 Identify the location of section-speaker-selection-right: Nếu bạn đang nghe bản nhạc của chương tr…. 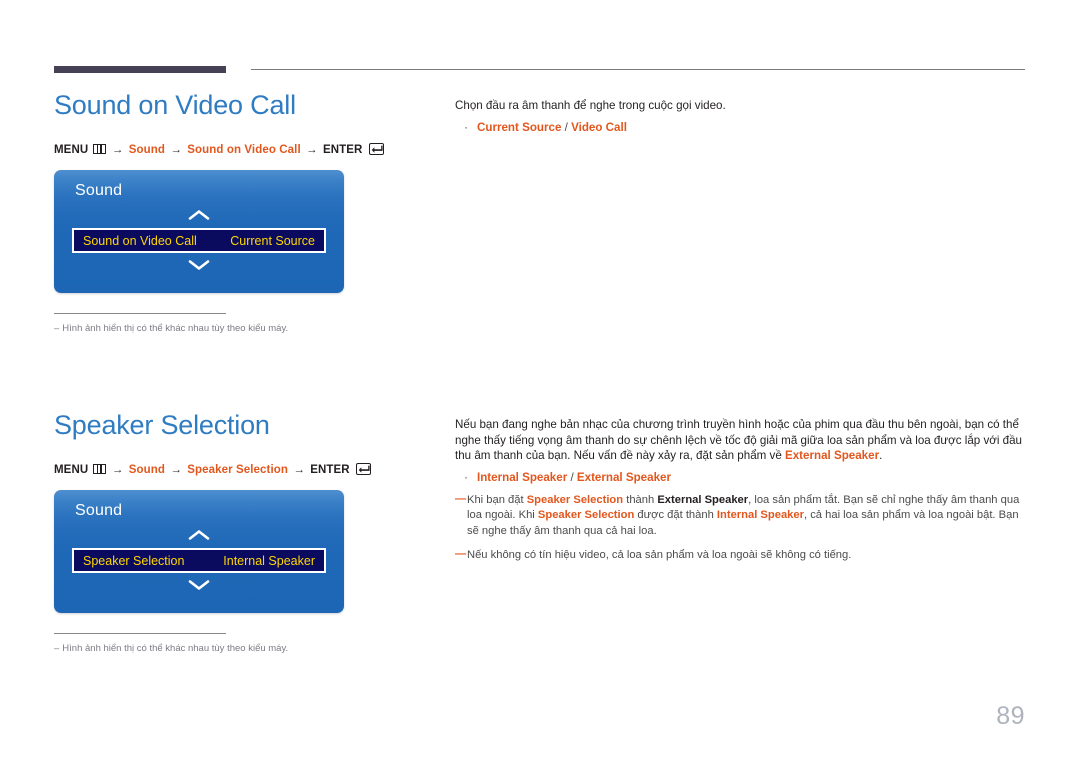
(741, 490).